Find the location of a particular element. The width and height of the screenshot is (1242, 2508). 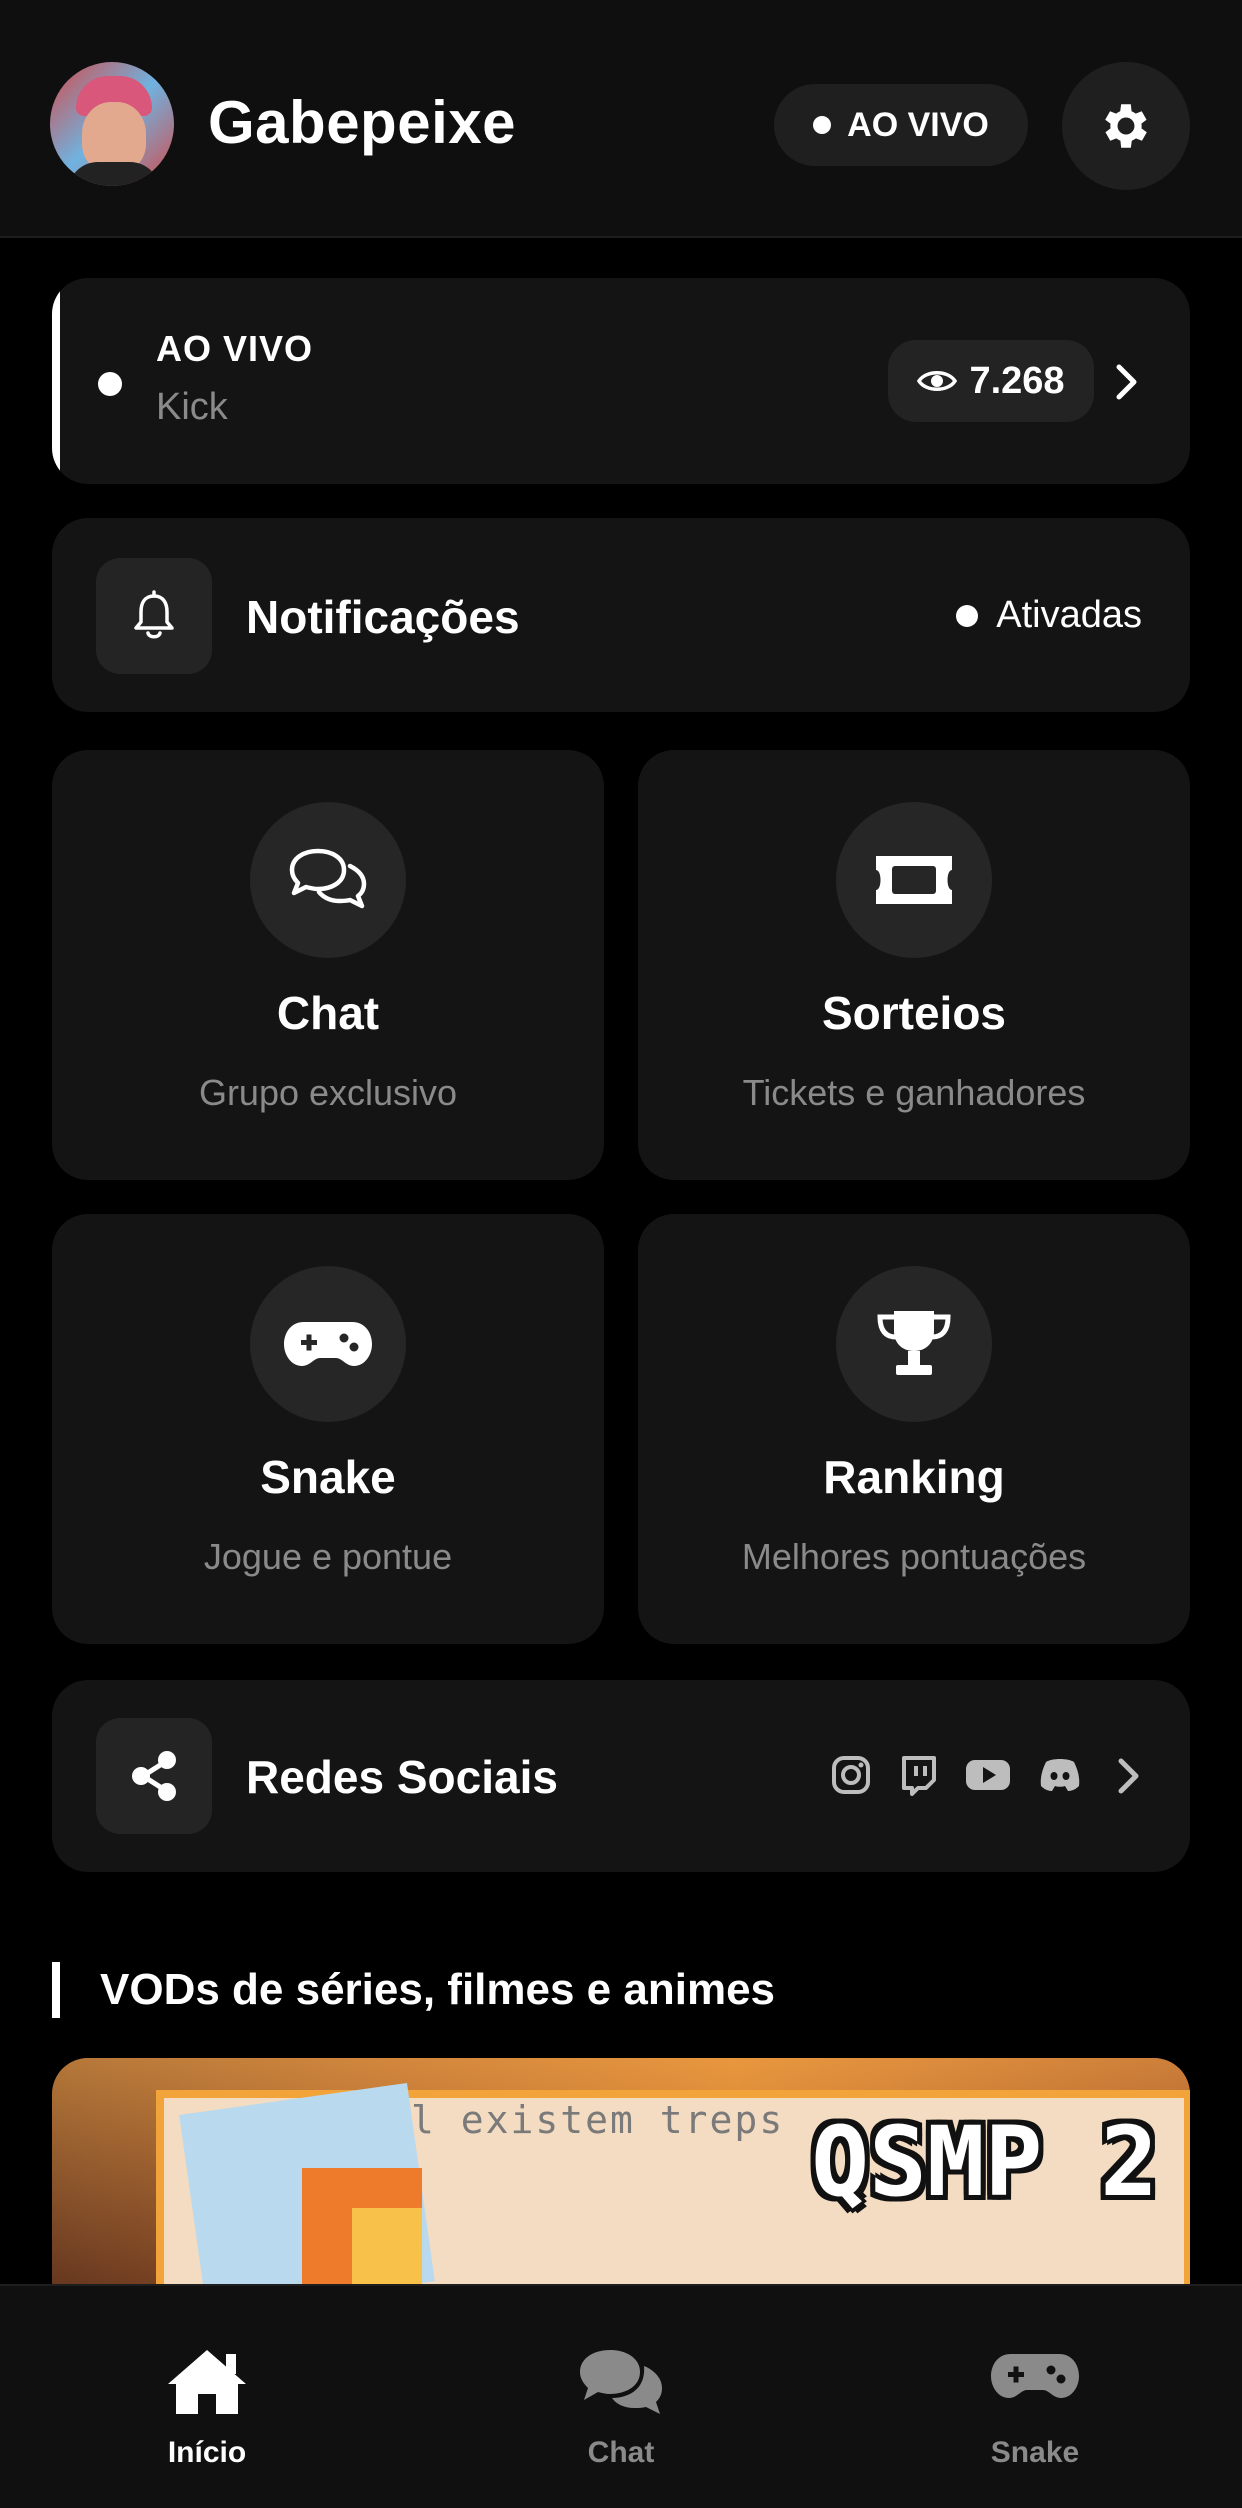

notifications-row: Notificações Ativadas is located at coordinates (621, 615).